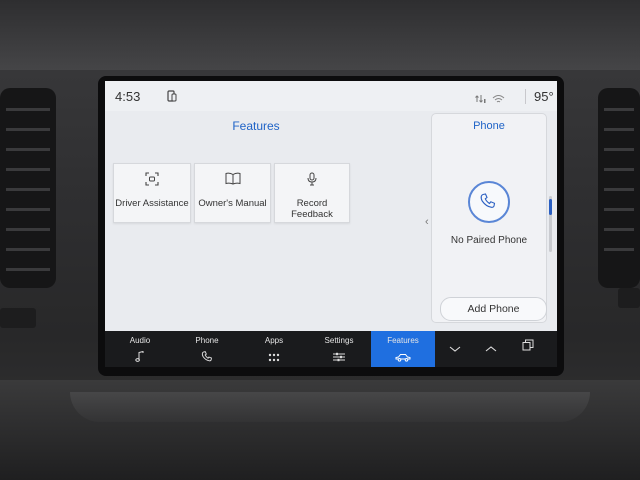  Describe the element at coordinates (491, 350) in the screenshot. I see `chevron-up-icon` at that location.